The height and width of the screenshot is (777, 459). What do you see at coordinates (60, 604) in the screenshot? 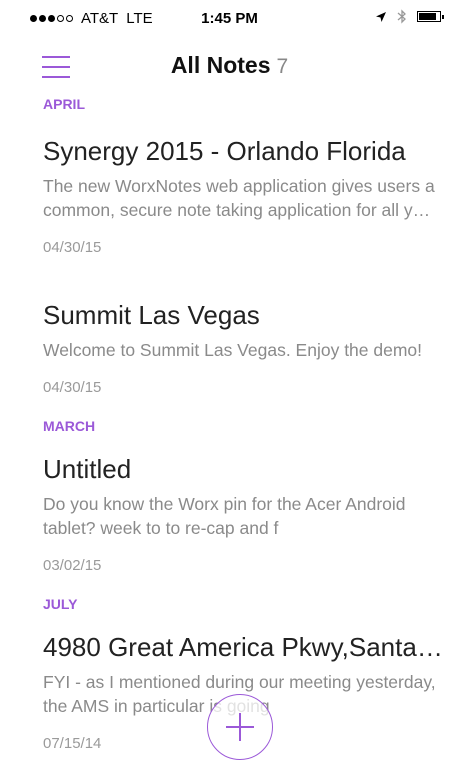
I see `section-header-july: JULY` at bounding box center [60, 604].